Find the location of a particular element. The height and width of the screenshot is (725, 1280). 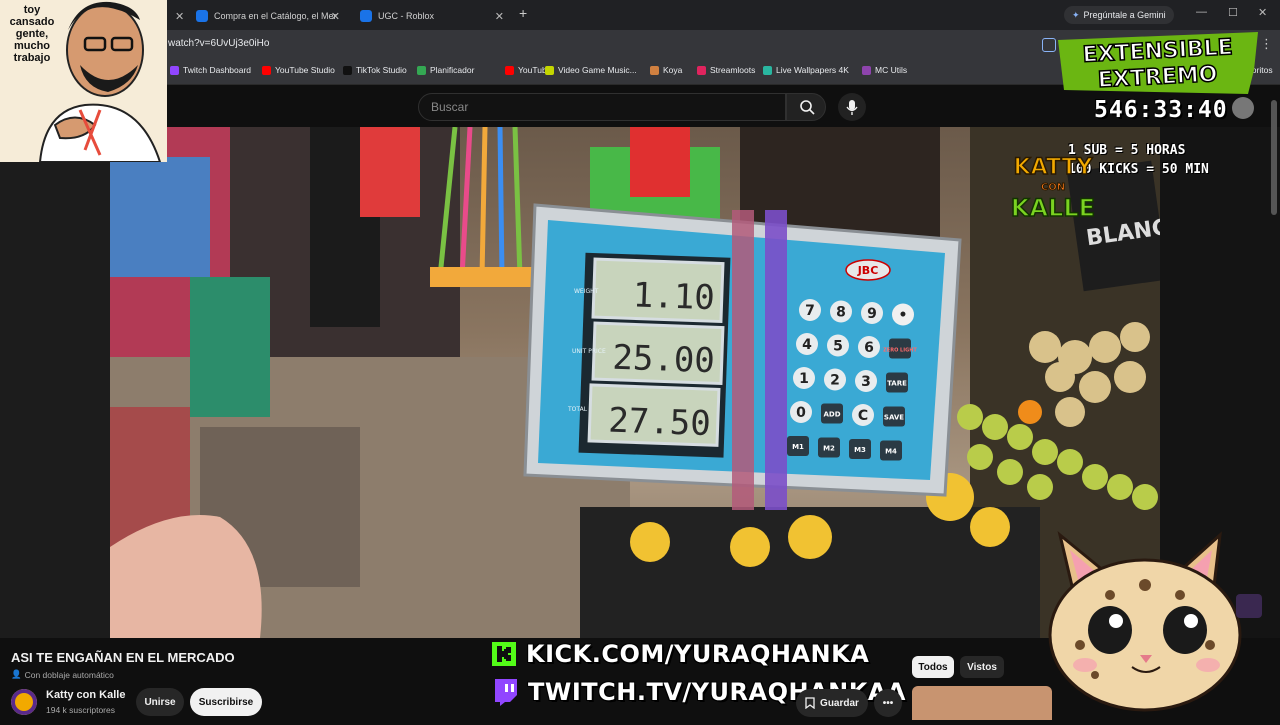

bookmark-label: Twitch Dashboard is located at coordinates (217, 70).